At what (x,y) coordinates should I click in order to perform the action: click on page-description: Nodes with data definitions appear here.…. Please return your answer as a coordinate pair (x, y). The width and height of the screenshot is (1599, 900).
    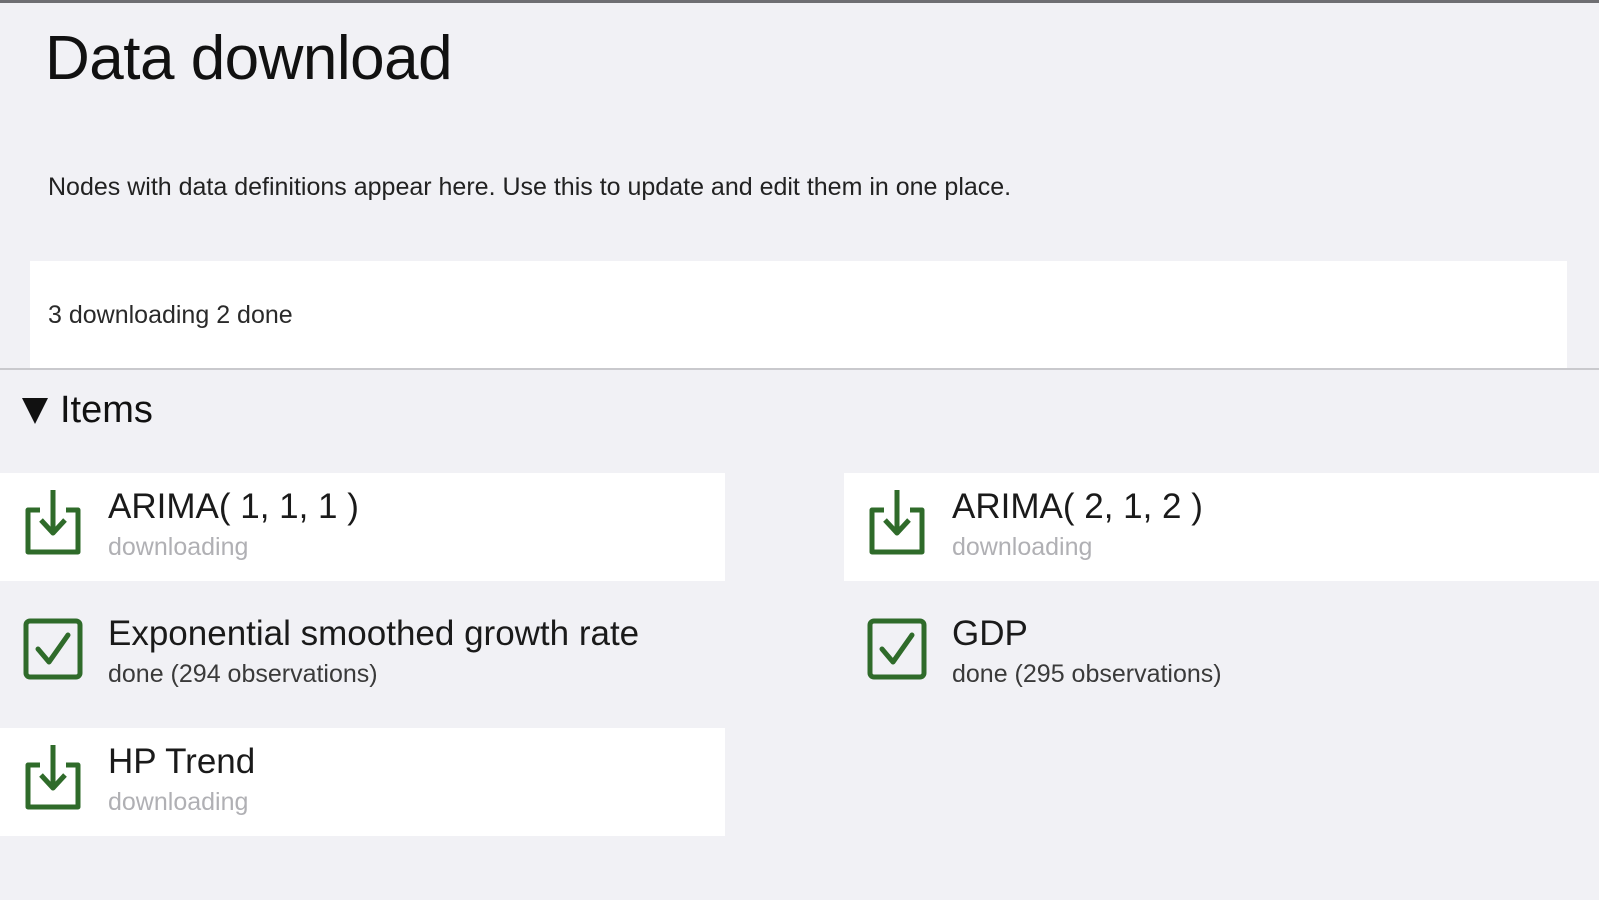
    Looking at the image, I should click on (530, 187).